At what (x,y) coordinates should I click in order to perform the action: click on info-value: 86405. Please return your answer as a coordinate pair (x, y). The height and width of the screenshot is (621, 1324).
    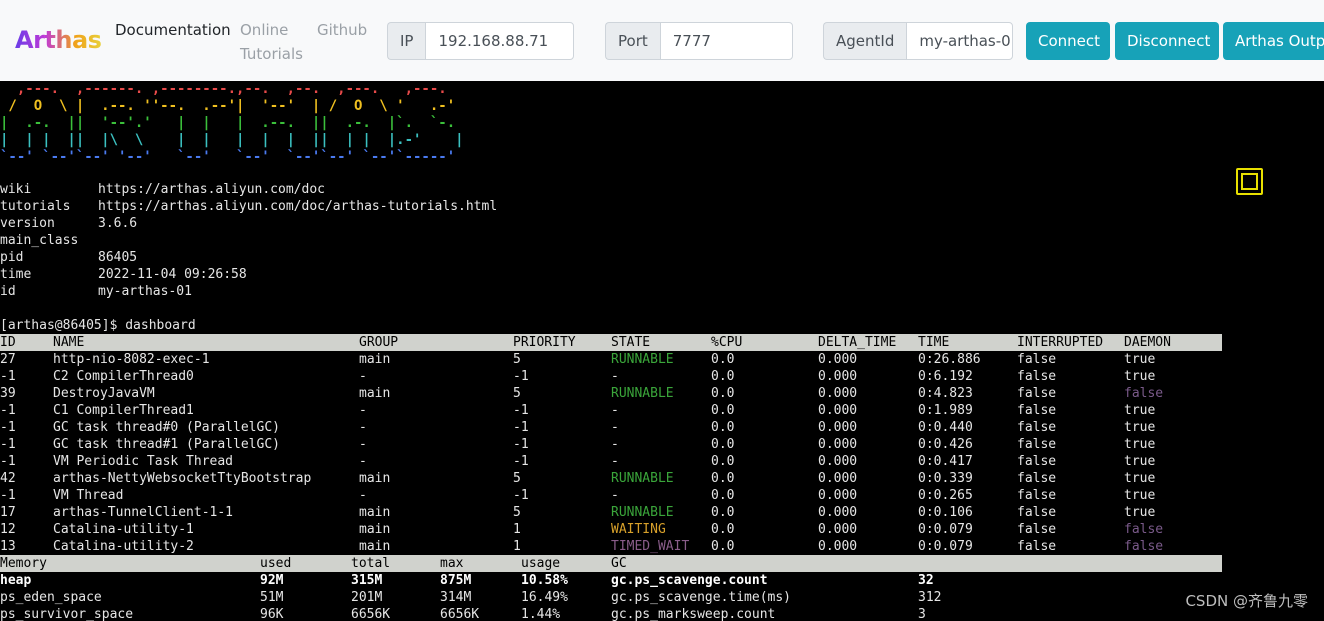
    Looking at the image, I should click on (118, 257).